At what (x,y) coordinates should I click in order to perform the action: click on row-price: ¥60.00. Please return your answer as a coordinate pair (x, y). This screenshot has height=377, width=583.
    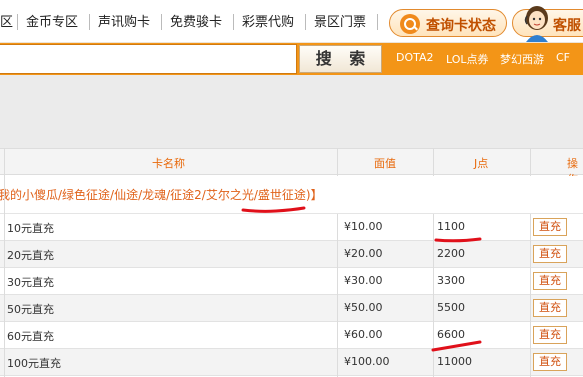
    Looking at the image, I should click on (363, 334).